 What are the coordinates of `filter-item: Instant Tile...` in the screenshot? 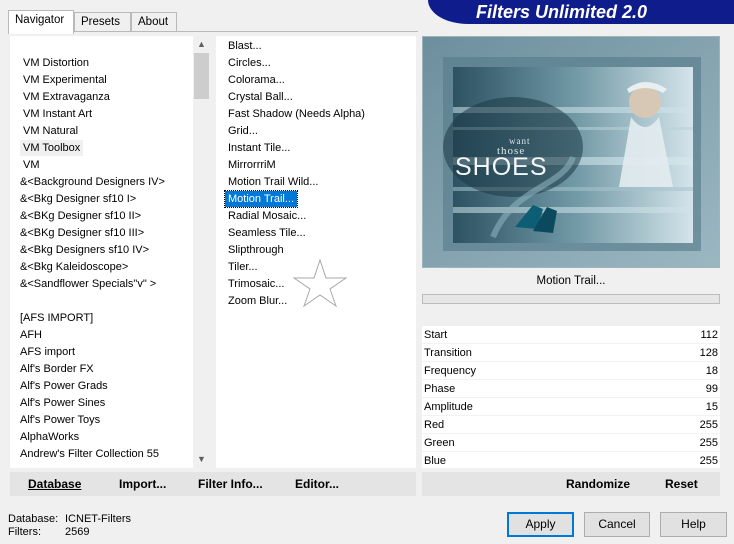 It's located at (259, 148).